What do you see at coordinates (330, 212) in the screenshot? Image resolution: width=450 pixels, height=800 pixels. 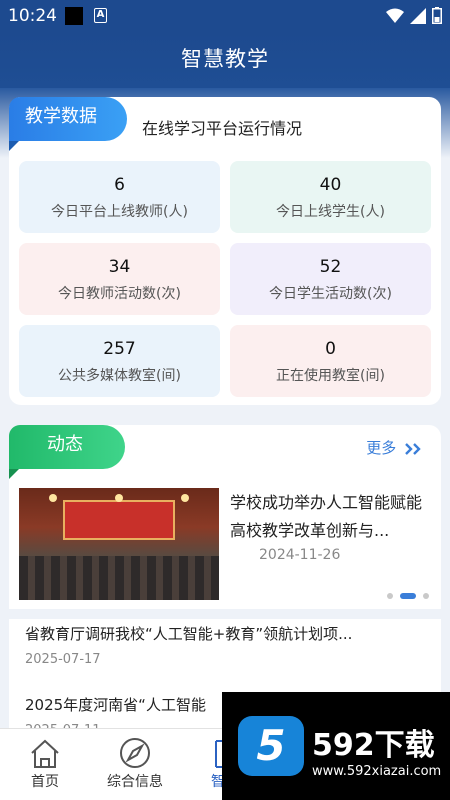 I see `stat-label: 今日上线学生(人)` at bounding box center [330, 212].